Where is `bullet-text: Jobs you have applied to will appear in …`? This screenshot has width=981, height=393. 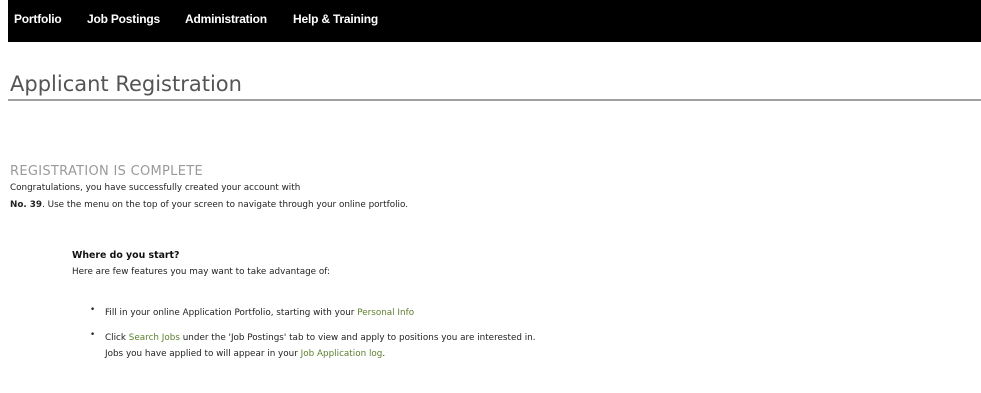 bullet-text: Jobs you have applied to will appear in … is located at coordinates (203, 354).